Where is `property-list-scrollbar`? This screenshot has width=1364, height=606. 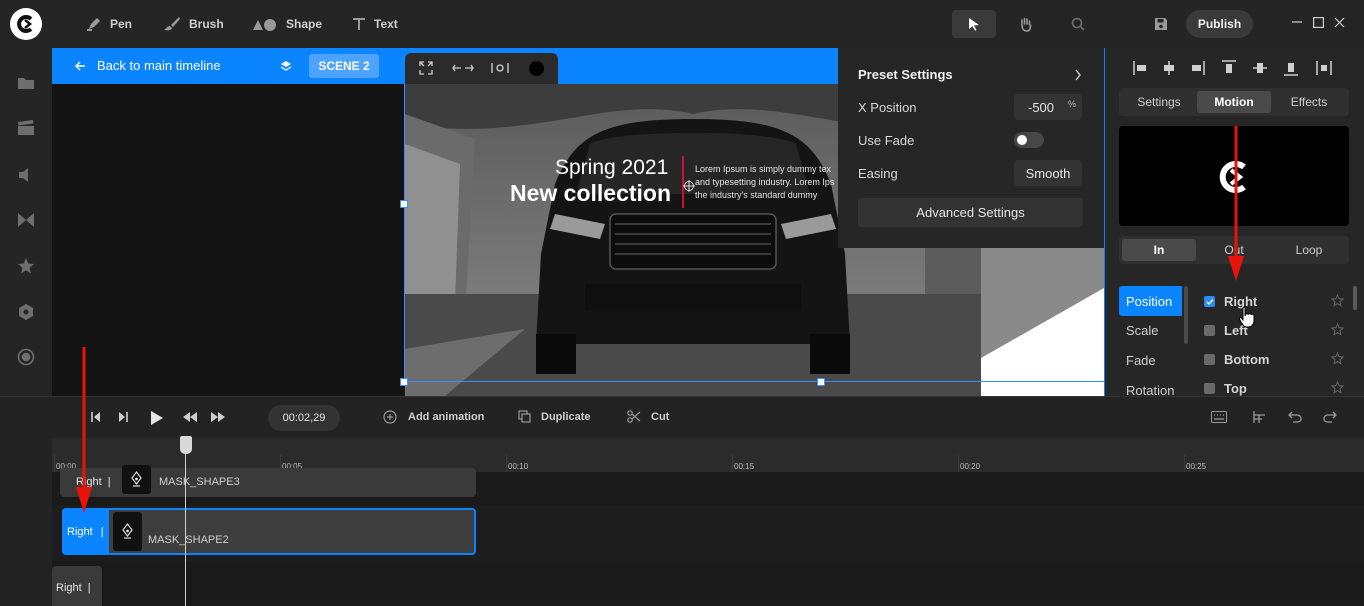
property-list-scrollbar is located at coordinates (1186, 315).